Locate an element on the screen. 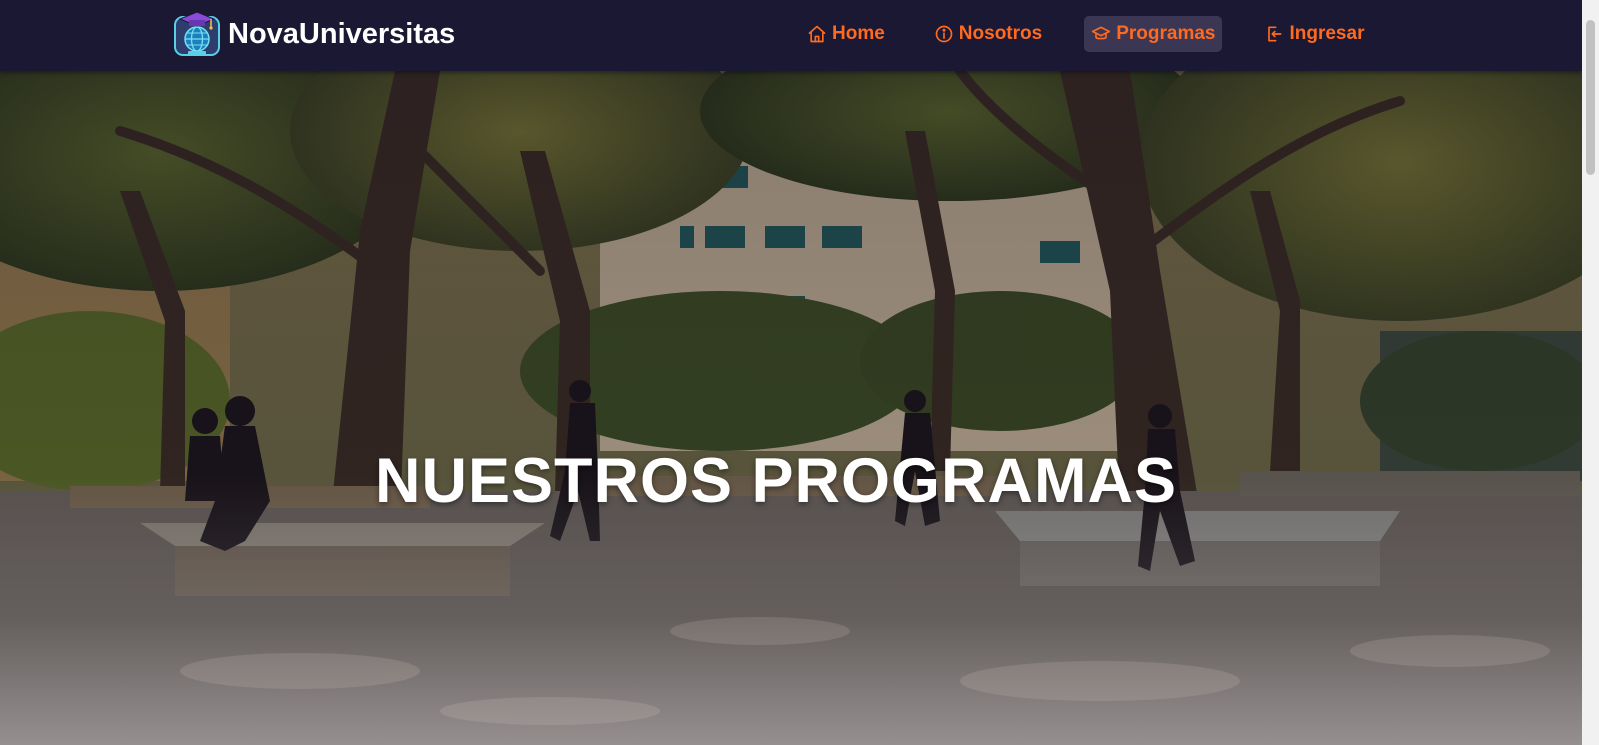 The height and width of the screenshot is (745, 1599). graduation-cap-icon is located at coordinates (1101, 33).